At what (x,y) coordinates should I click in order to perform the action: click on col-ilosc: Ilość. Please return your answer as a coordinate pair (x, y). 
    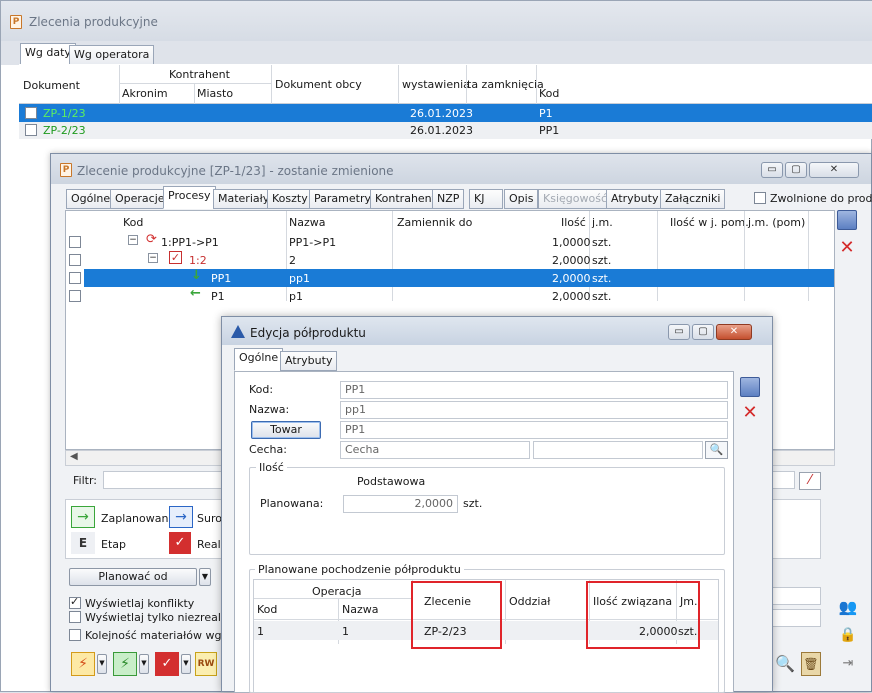
    Looking at the image, I should click on (573, 222).